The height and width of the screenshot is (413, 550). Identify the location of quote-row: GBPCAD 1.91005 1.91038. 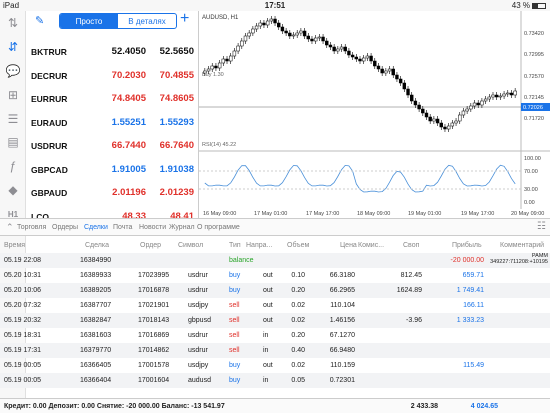
(112, 171).